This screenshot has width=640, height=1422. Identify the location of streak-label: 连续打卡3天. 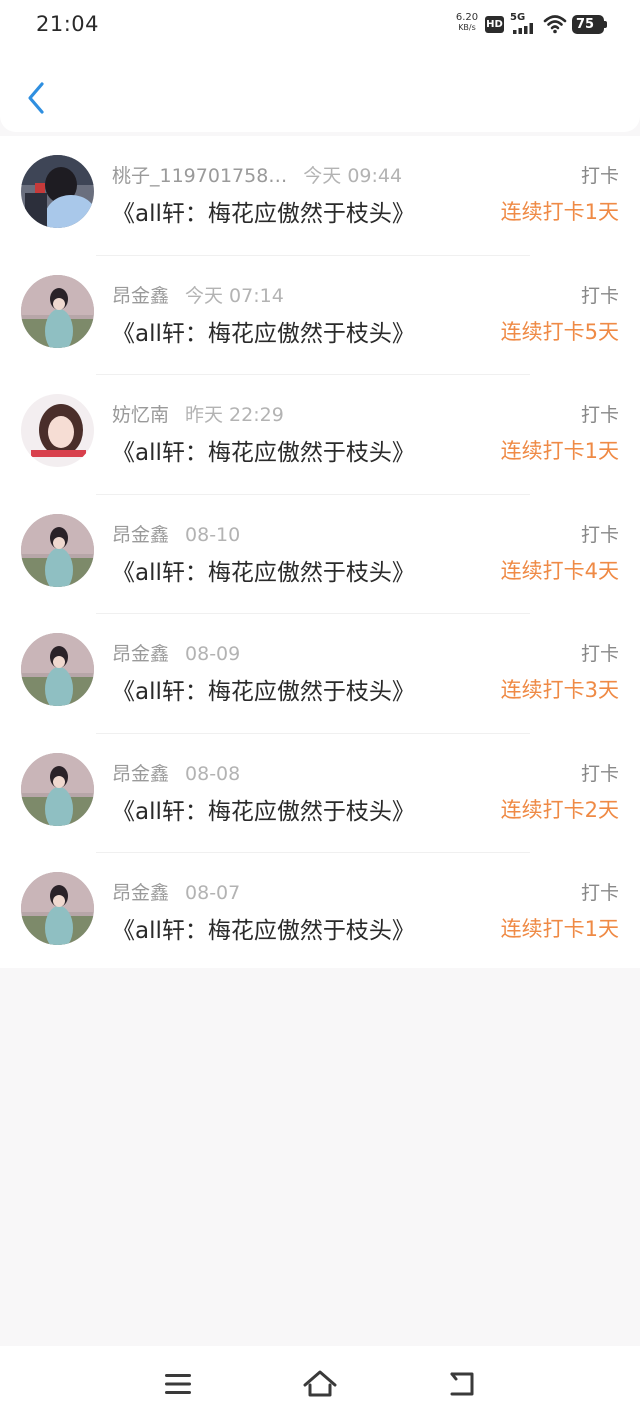
(559, 690).